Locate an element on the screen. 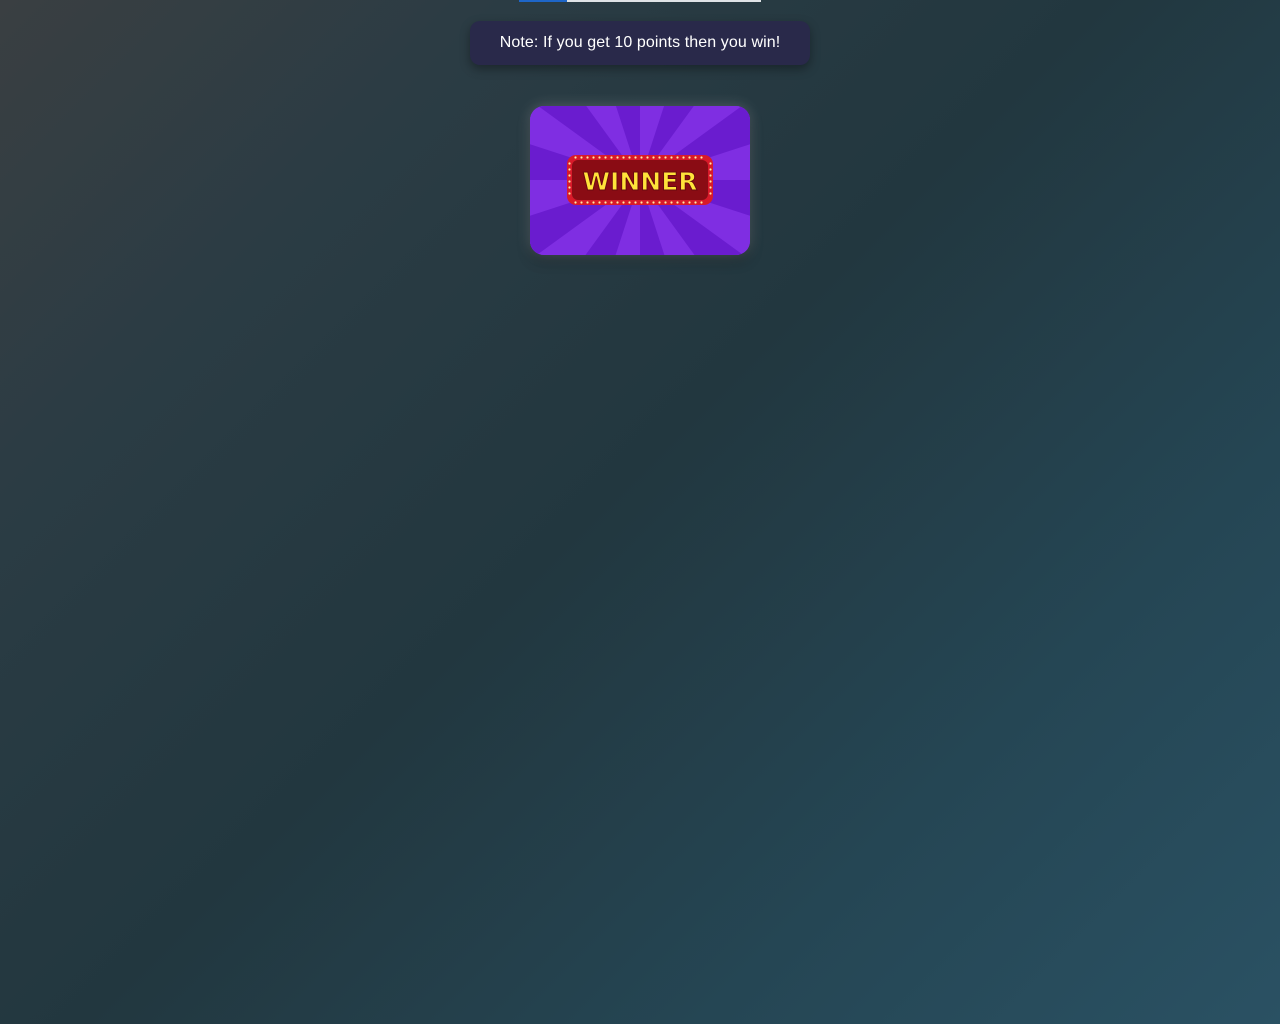  winner-banner-graphic: WINNER is located at coordinates (640, 180).